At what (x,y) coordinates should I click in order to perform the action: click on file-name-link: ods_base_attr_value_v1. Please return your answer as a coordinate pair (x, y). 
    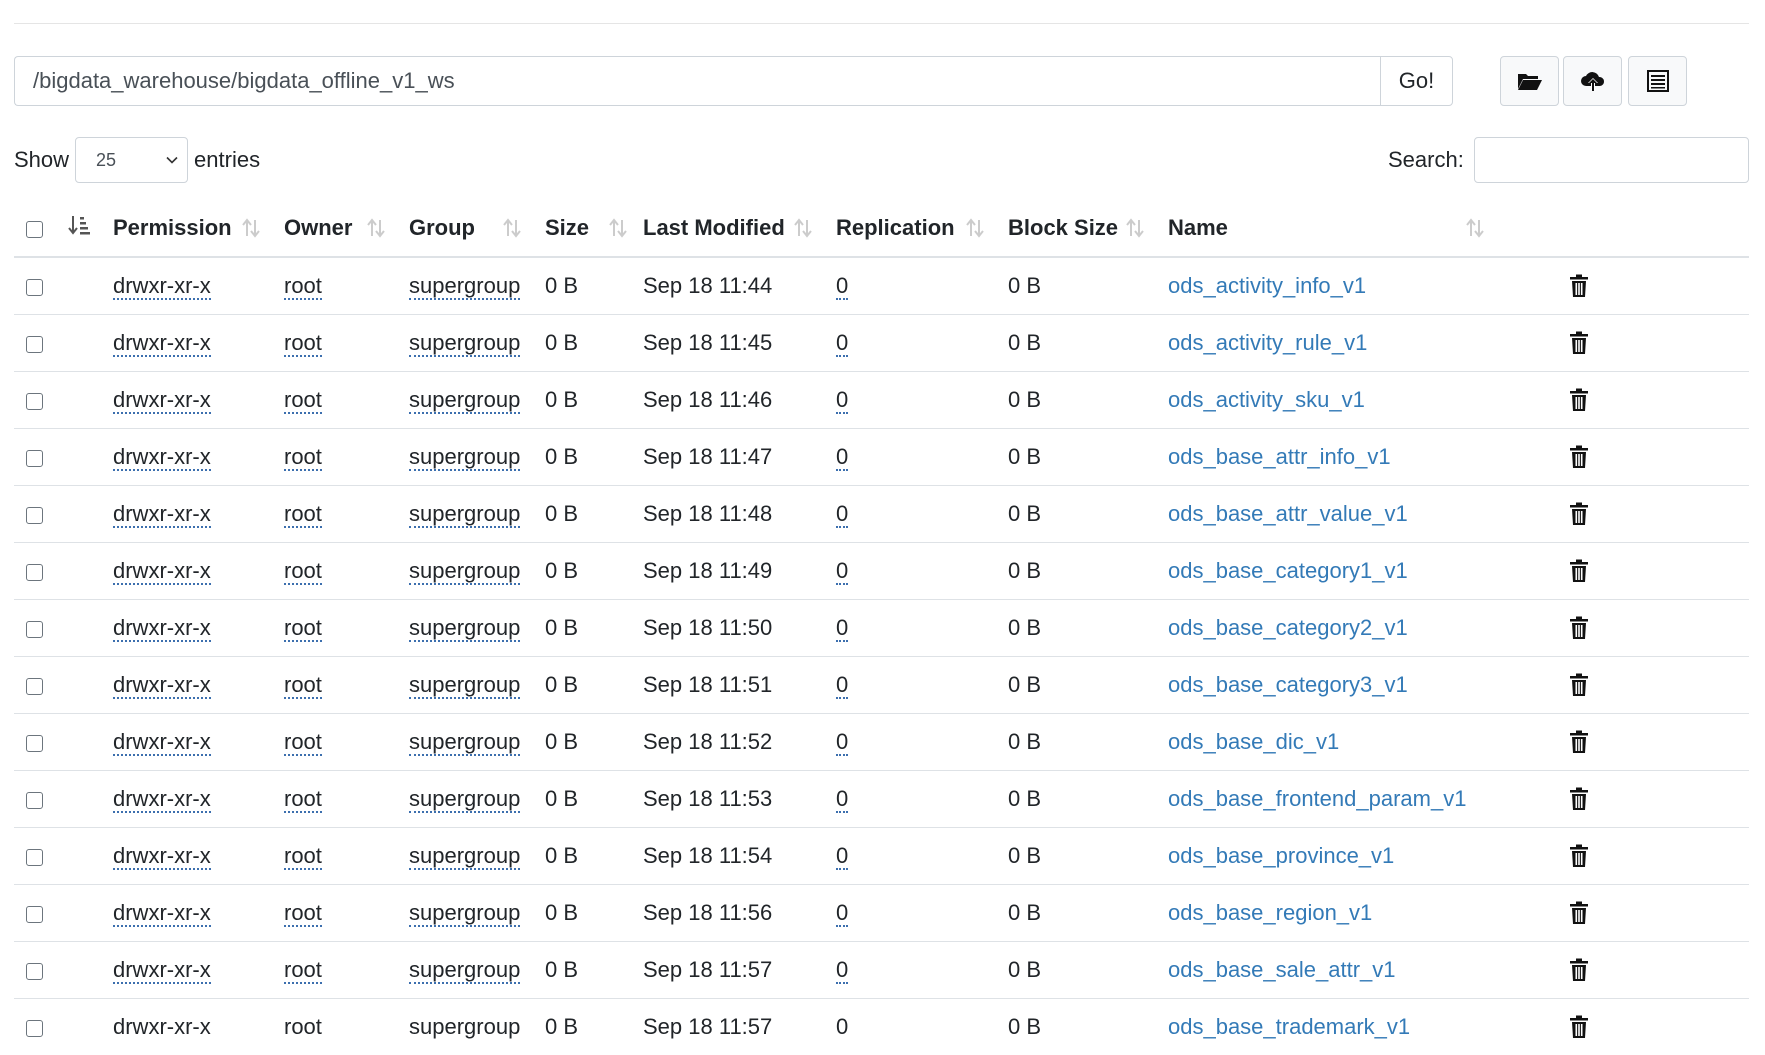
    Looking at the image, I should click on (1288, 513).